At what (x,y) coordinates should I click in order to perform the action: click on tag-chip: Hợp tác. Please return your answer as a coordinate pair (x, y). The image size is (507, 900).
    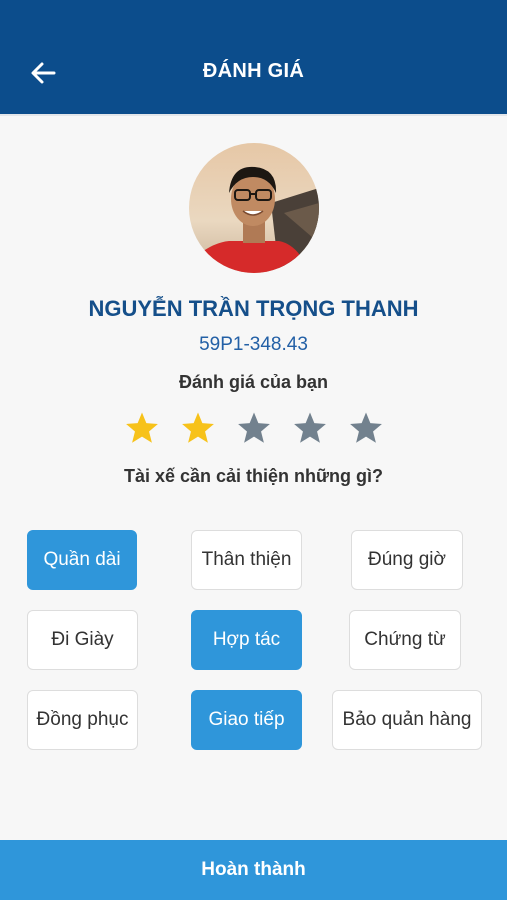
    Looking at the image, I should click on (246, 640).